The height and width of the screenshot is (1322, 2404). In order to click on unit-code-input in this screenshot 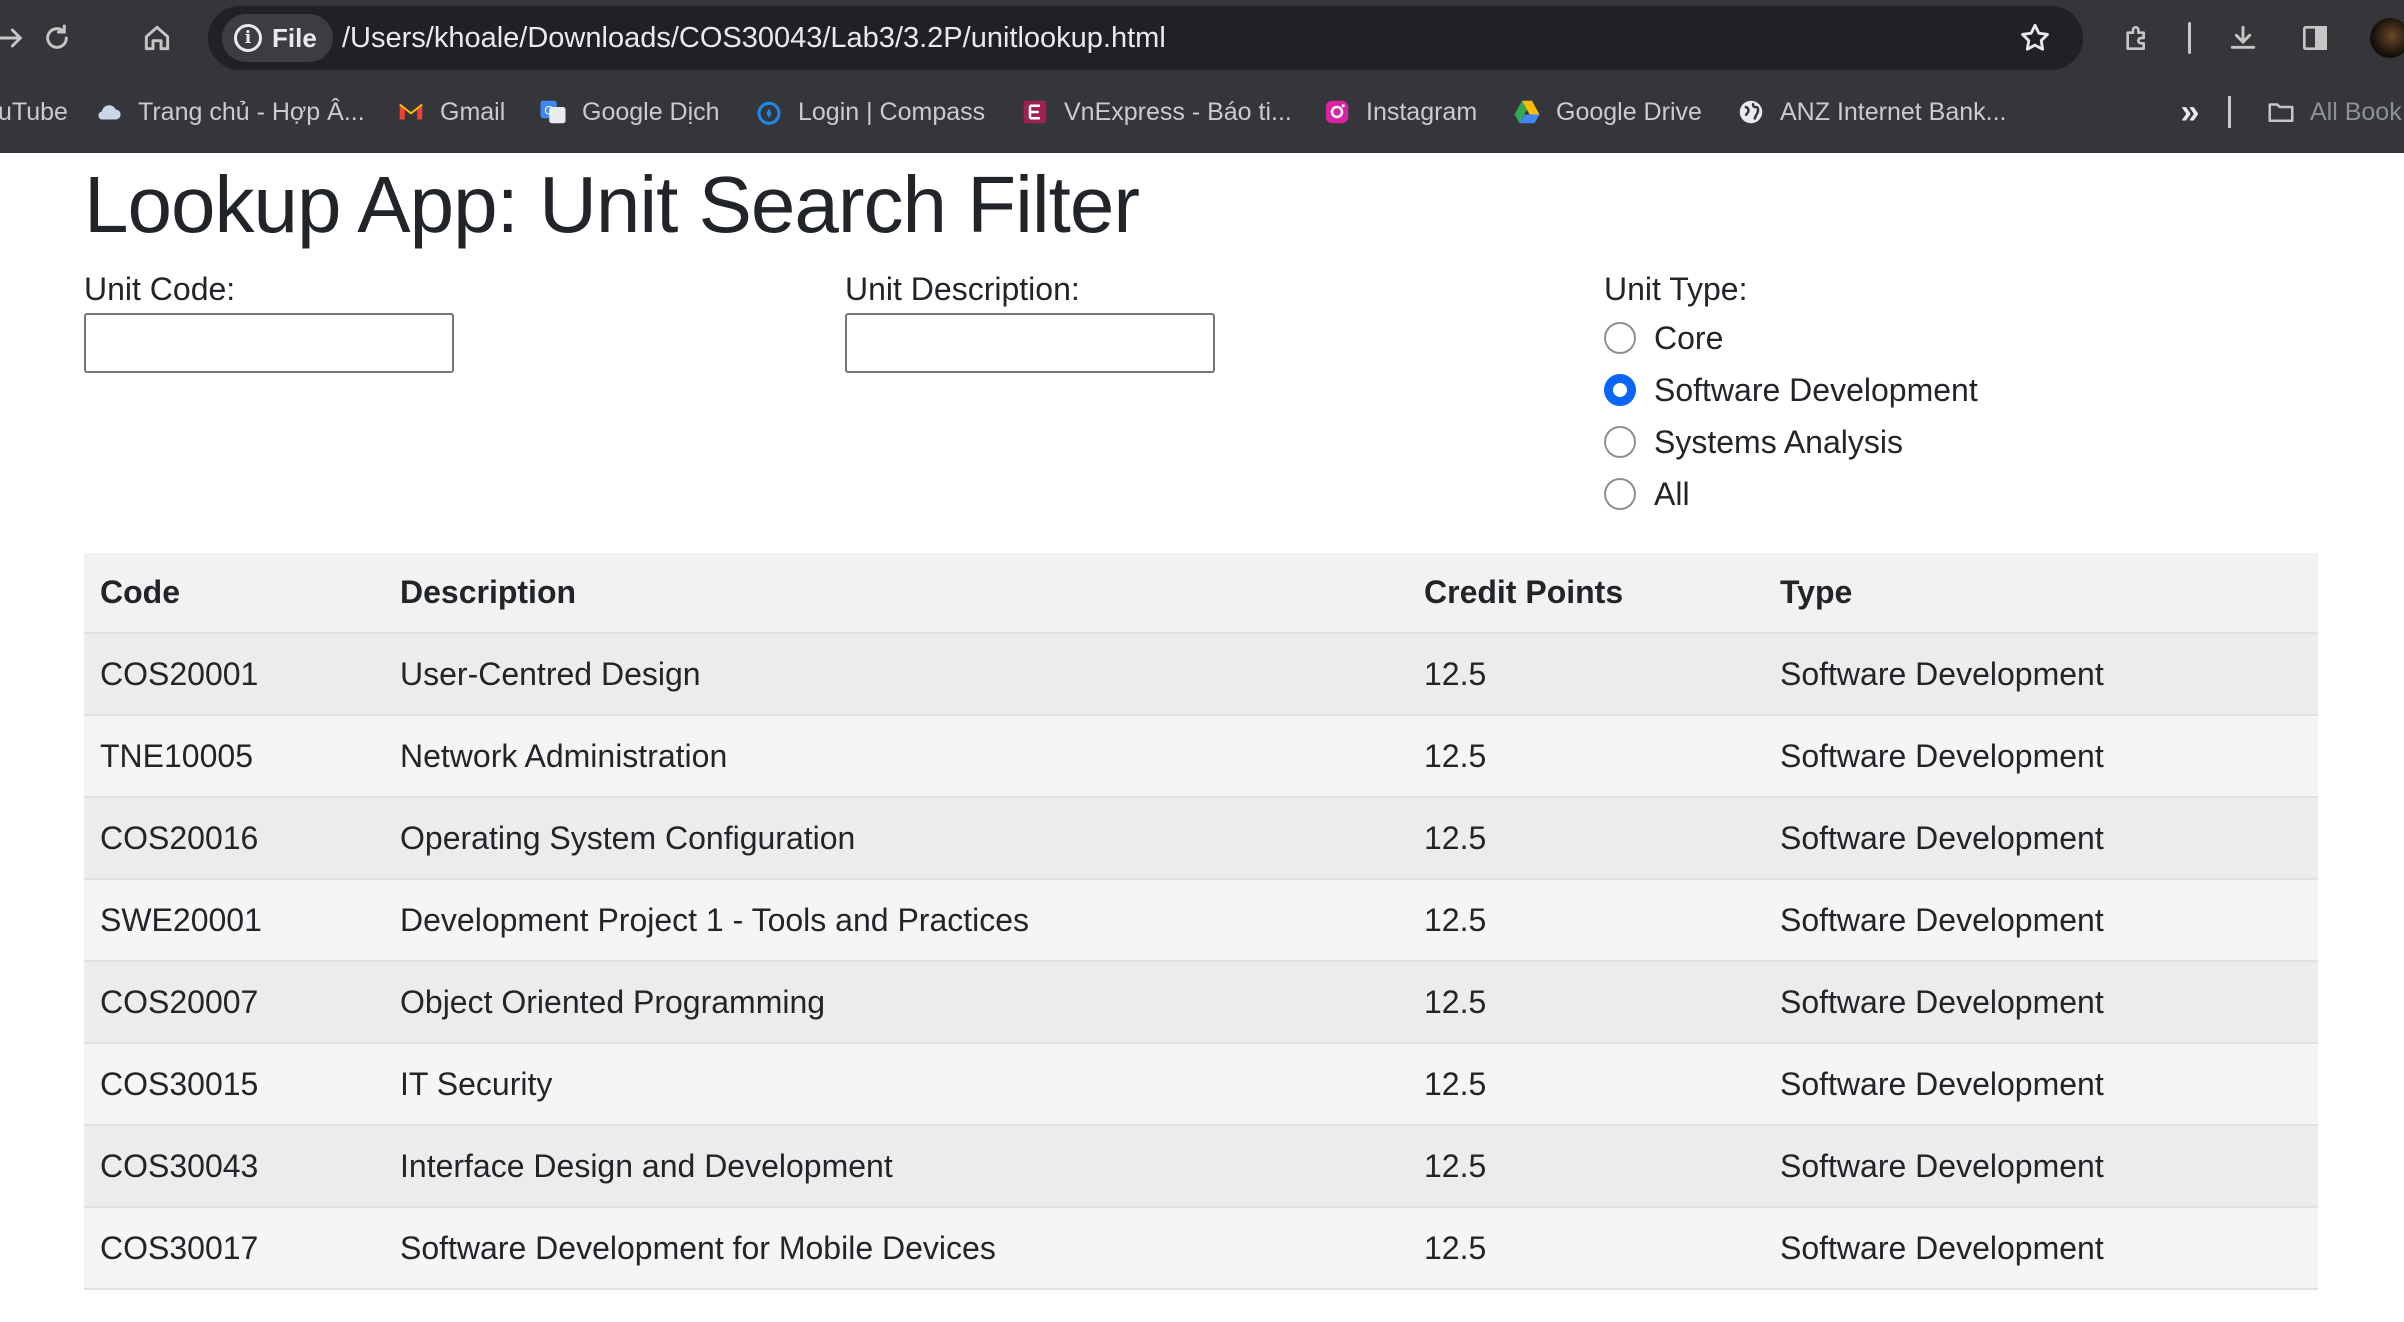, I will do `click(269, 343)`.